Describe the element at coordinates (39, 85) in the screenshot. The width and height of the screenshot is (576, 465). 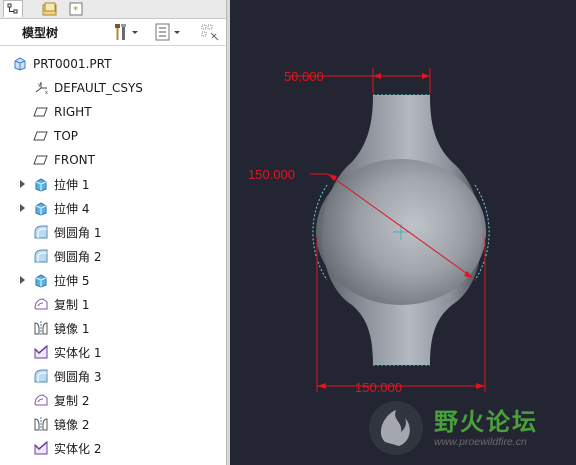
I see `svg-text: y` at that location.